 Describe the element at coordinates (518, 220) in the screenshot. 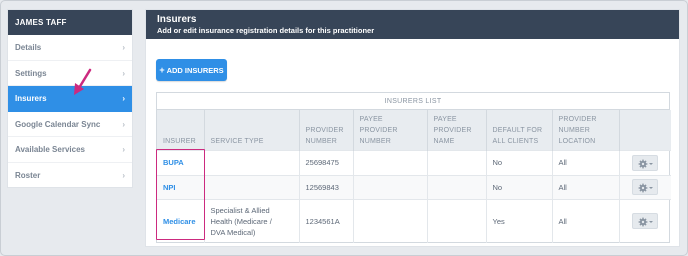

I see `default-for-all-cell: Yes` at that location.